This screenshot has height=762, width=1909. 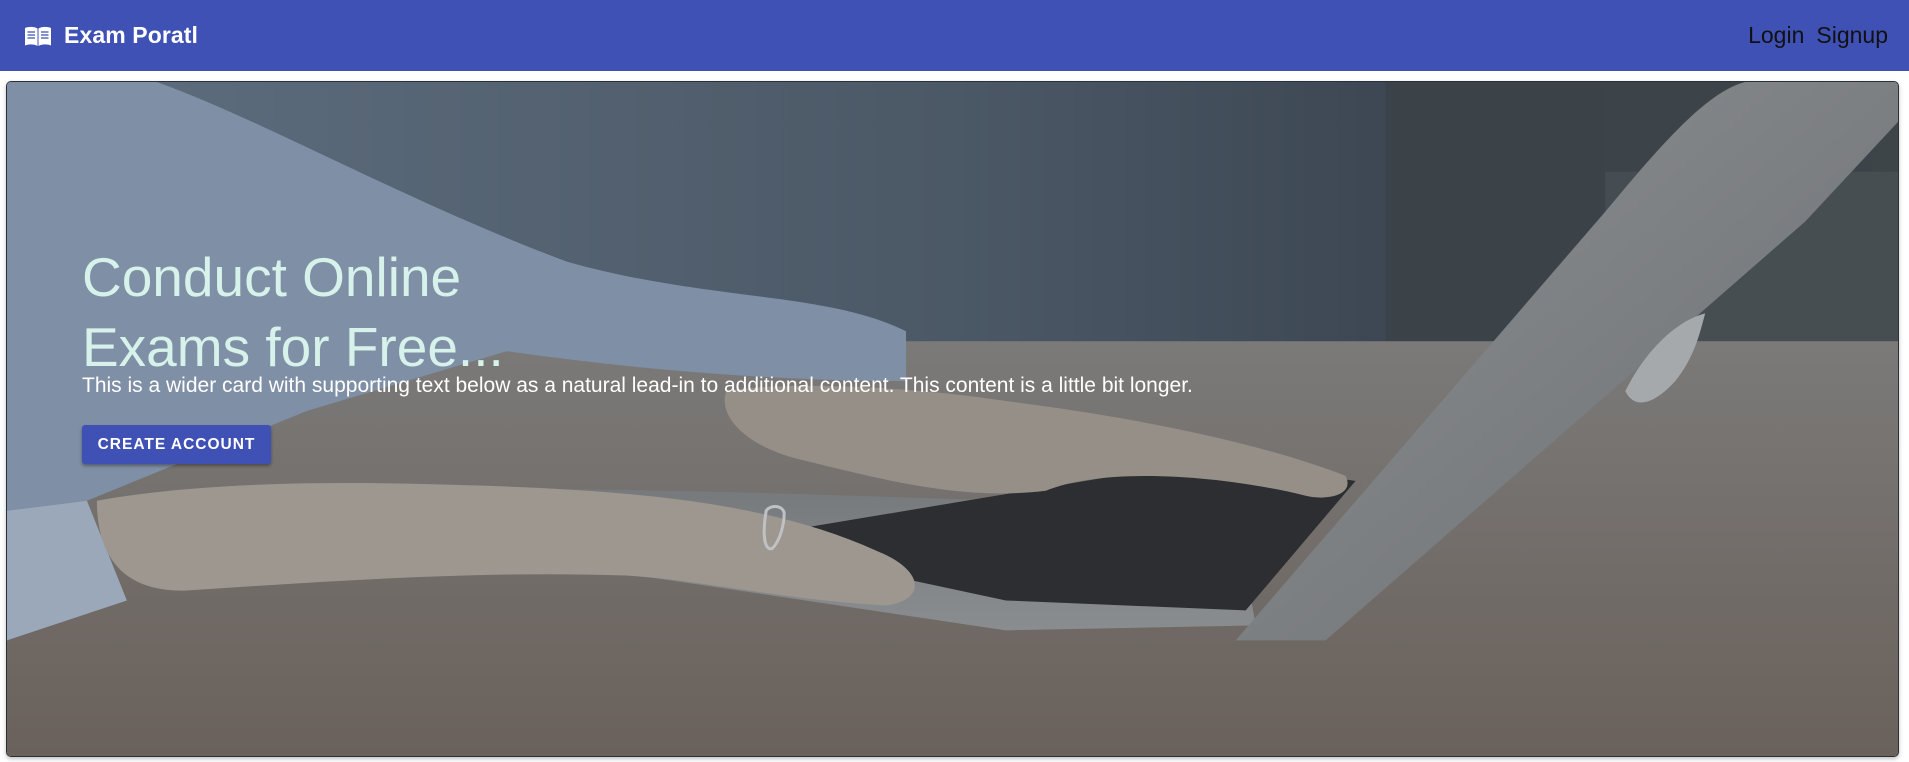 What do you see at coordinates (272, 277) in the screenshot?
I see `hero-title-line1: Conduct Online` at bounding box center [272, 277].